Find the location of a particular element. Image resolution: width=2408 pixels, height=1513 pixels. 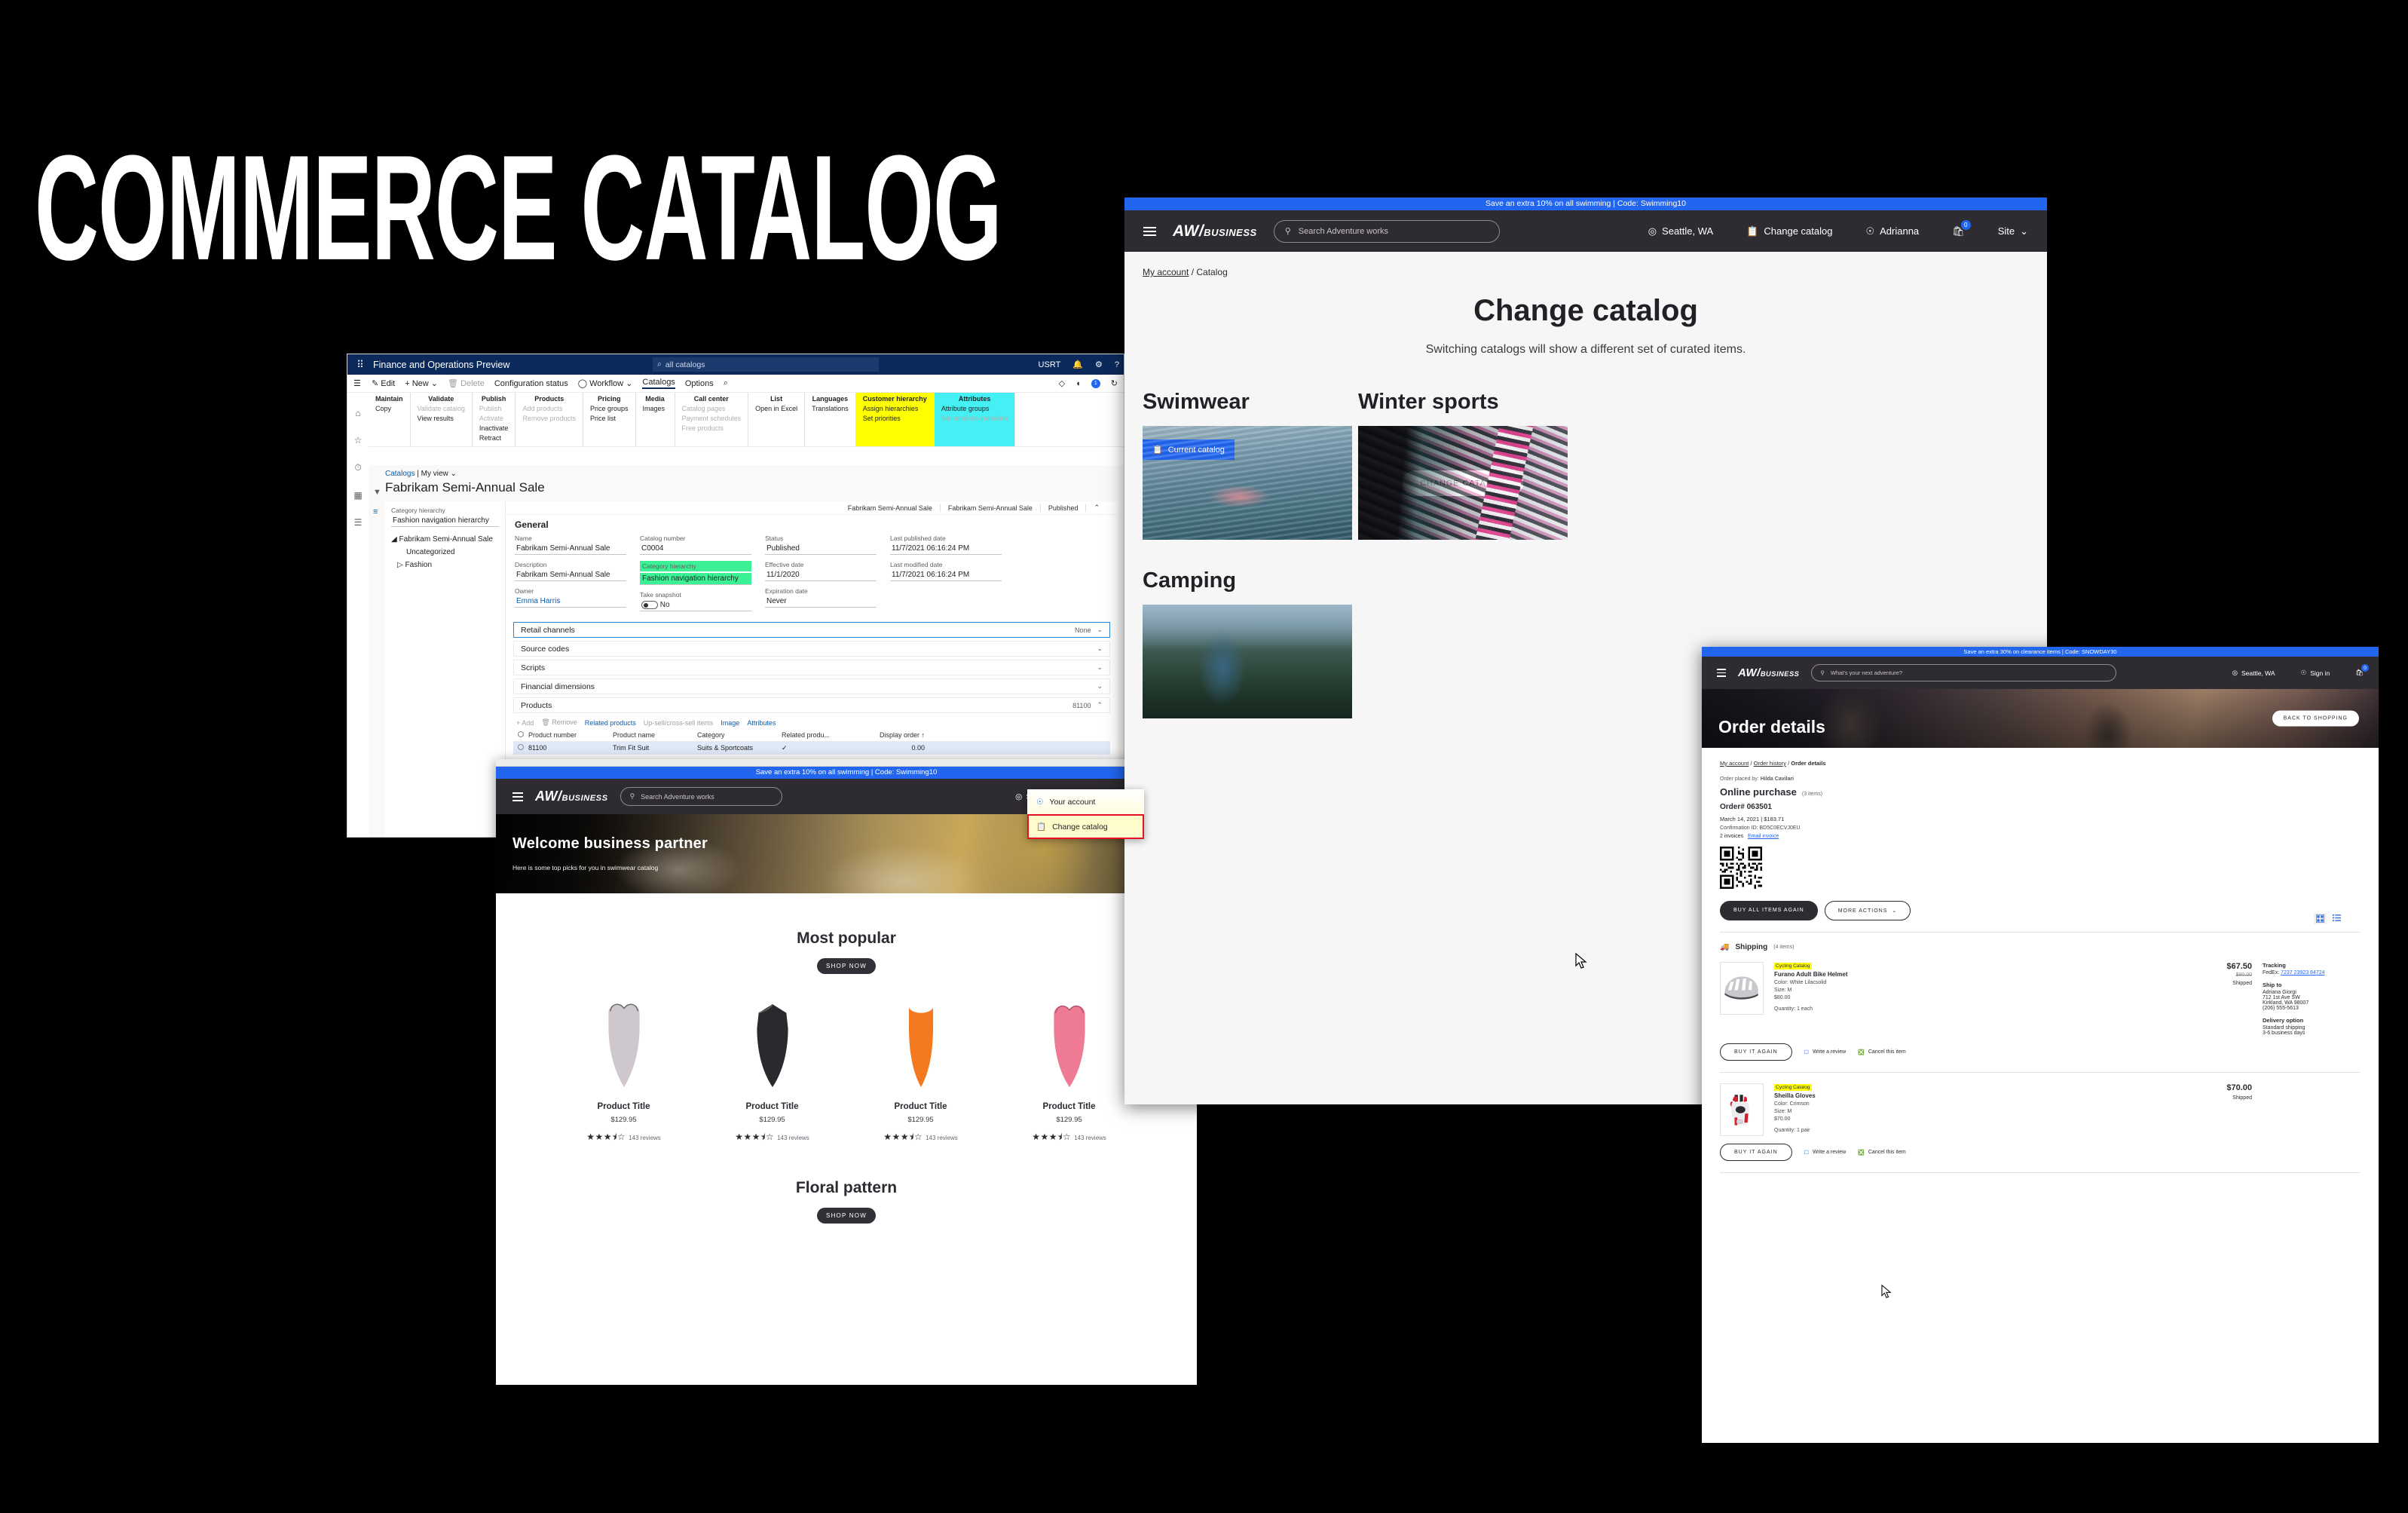

products-attributes: Attributes is located at coordinates (762, 723).